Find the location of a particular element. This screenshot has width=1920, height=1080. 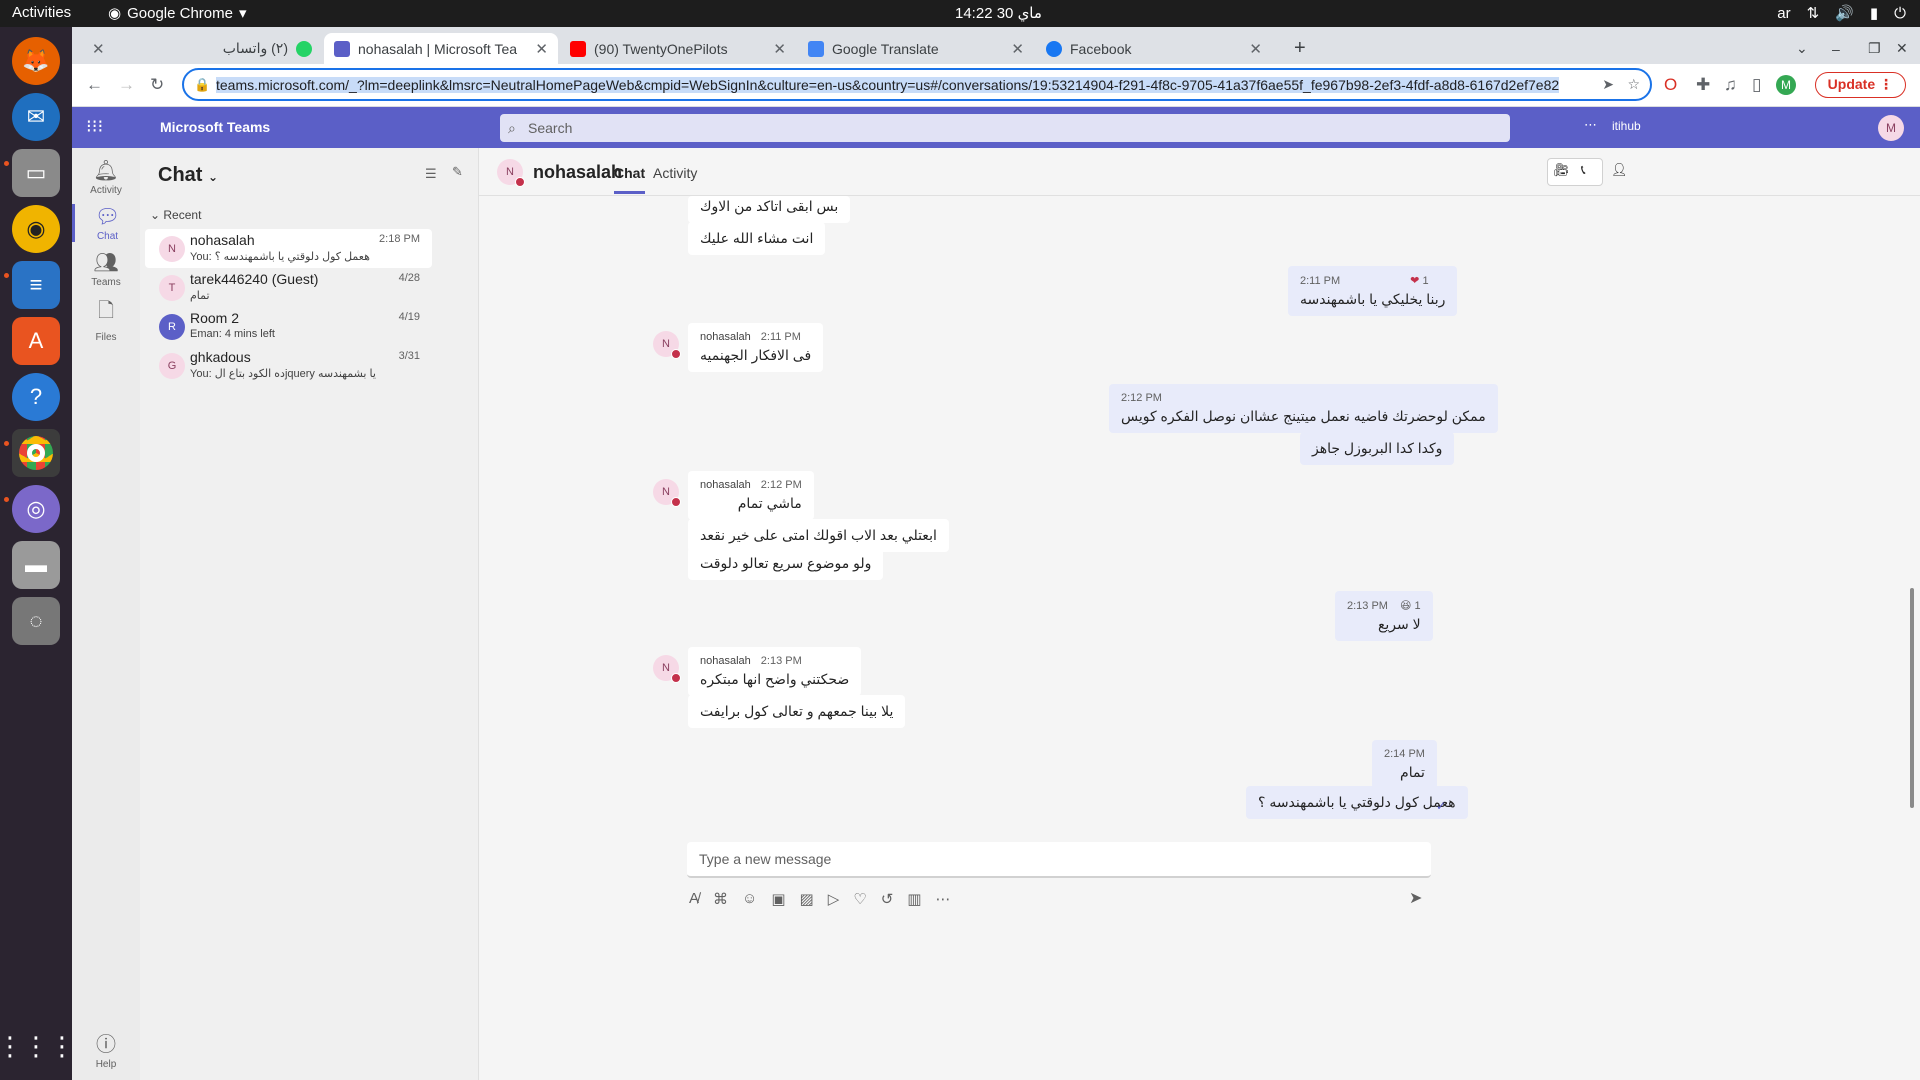

tab-translate: Google Translate ✕ is located at coordinates (916, 48).